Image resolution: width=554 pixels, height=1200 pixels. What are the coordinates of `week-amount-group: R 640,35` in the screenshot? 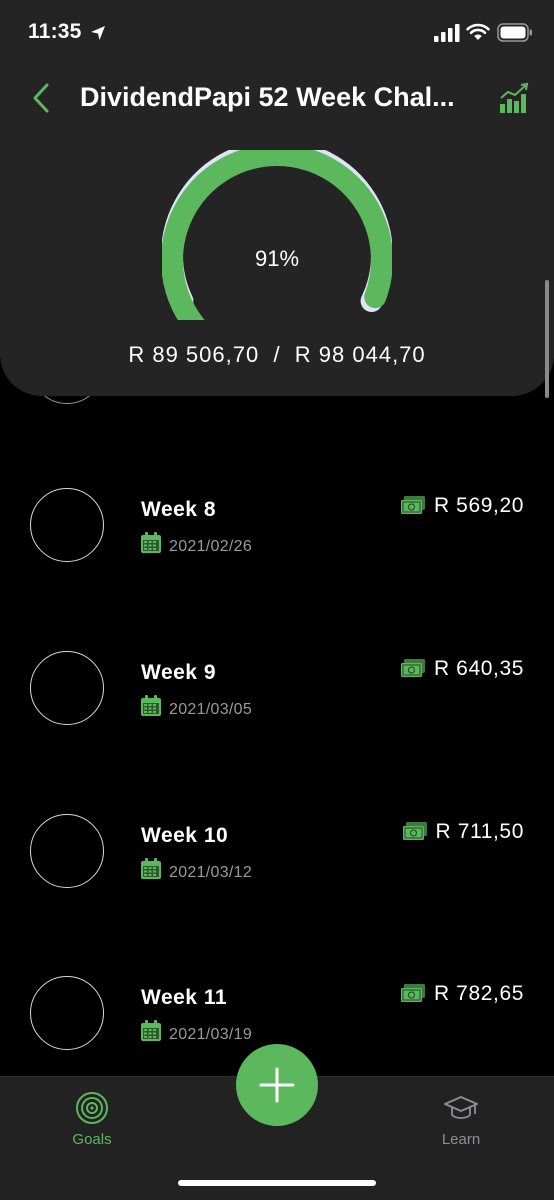 It's located at (462, 669).